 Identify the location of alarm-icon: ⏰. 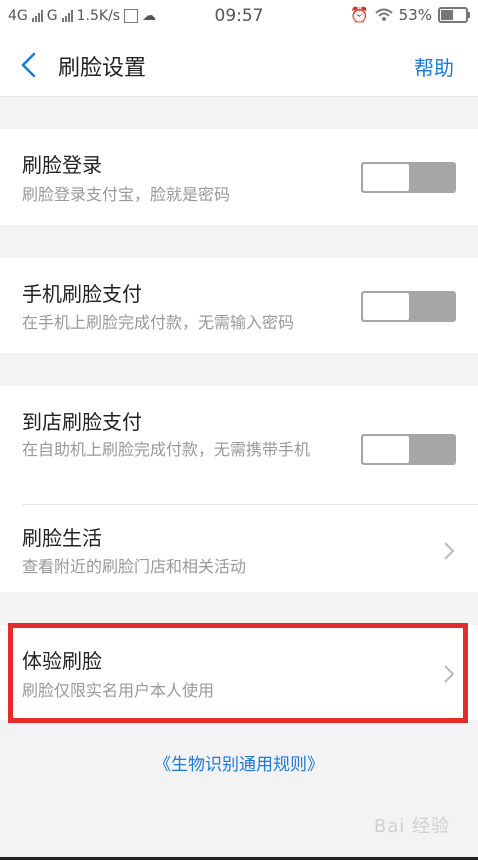
(359, 15).